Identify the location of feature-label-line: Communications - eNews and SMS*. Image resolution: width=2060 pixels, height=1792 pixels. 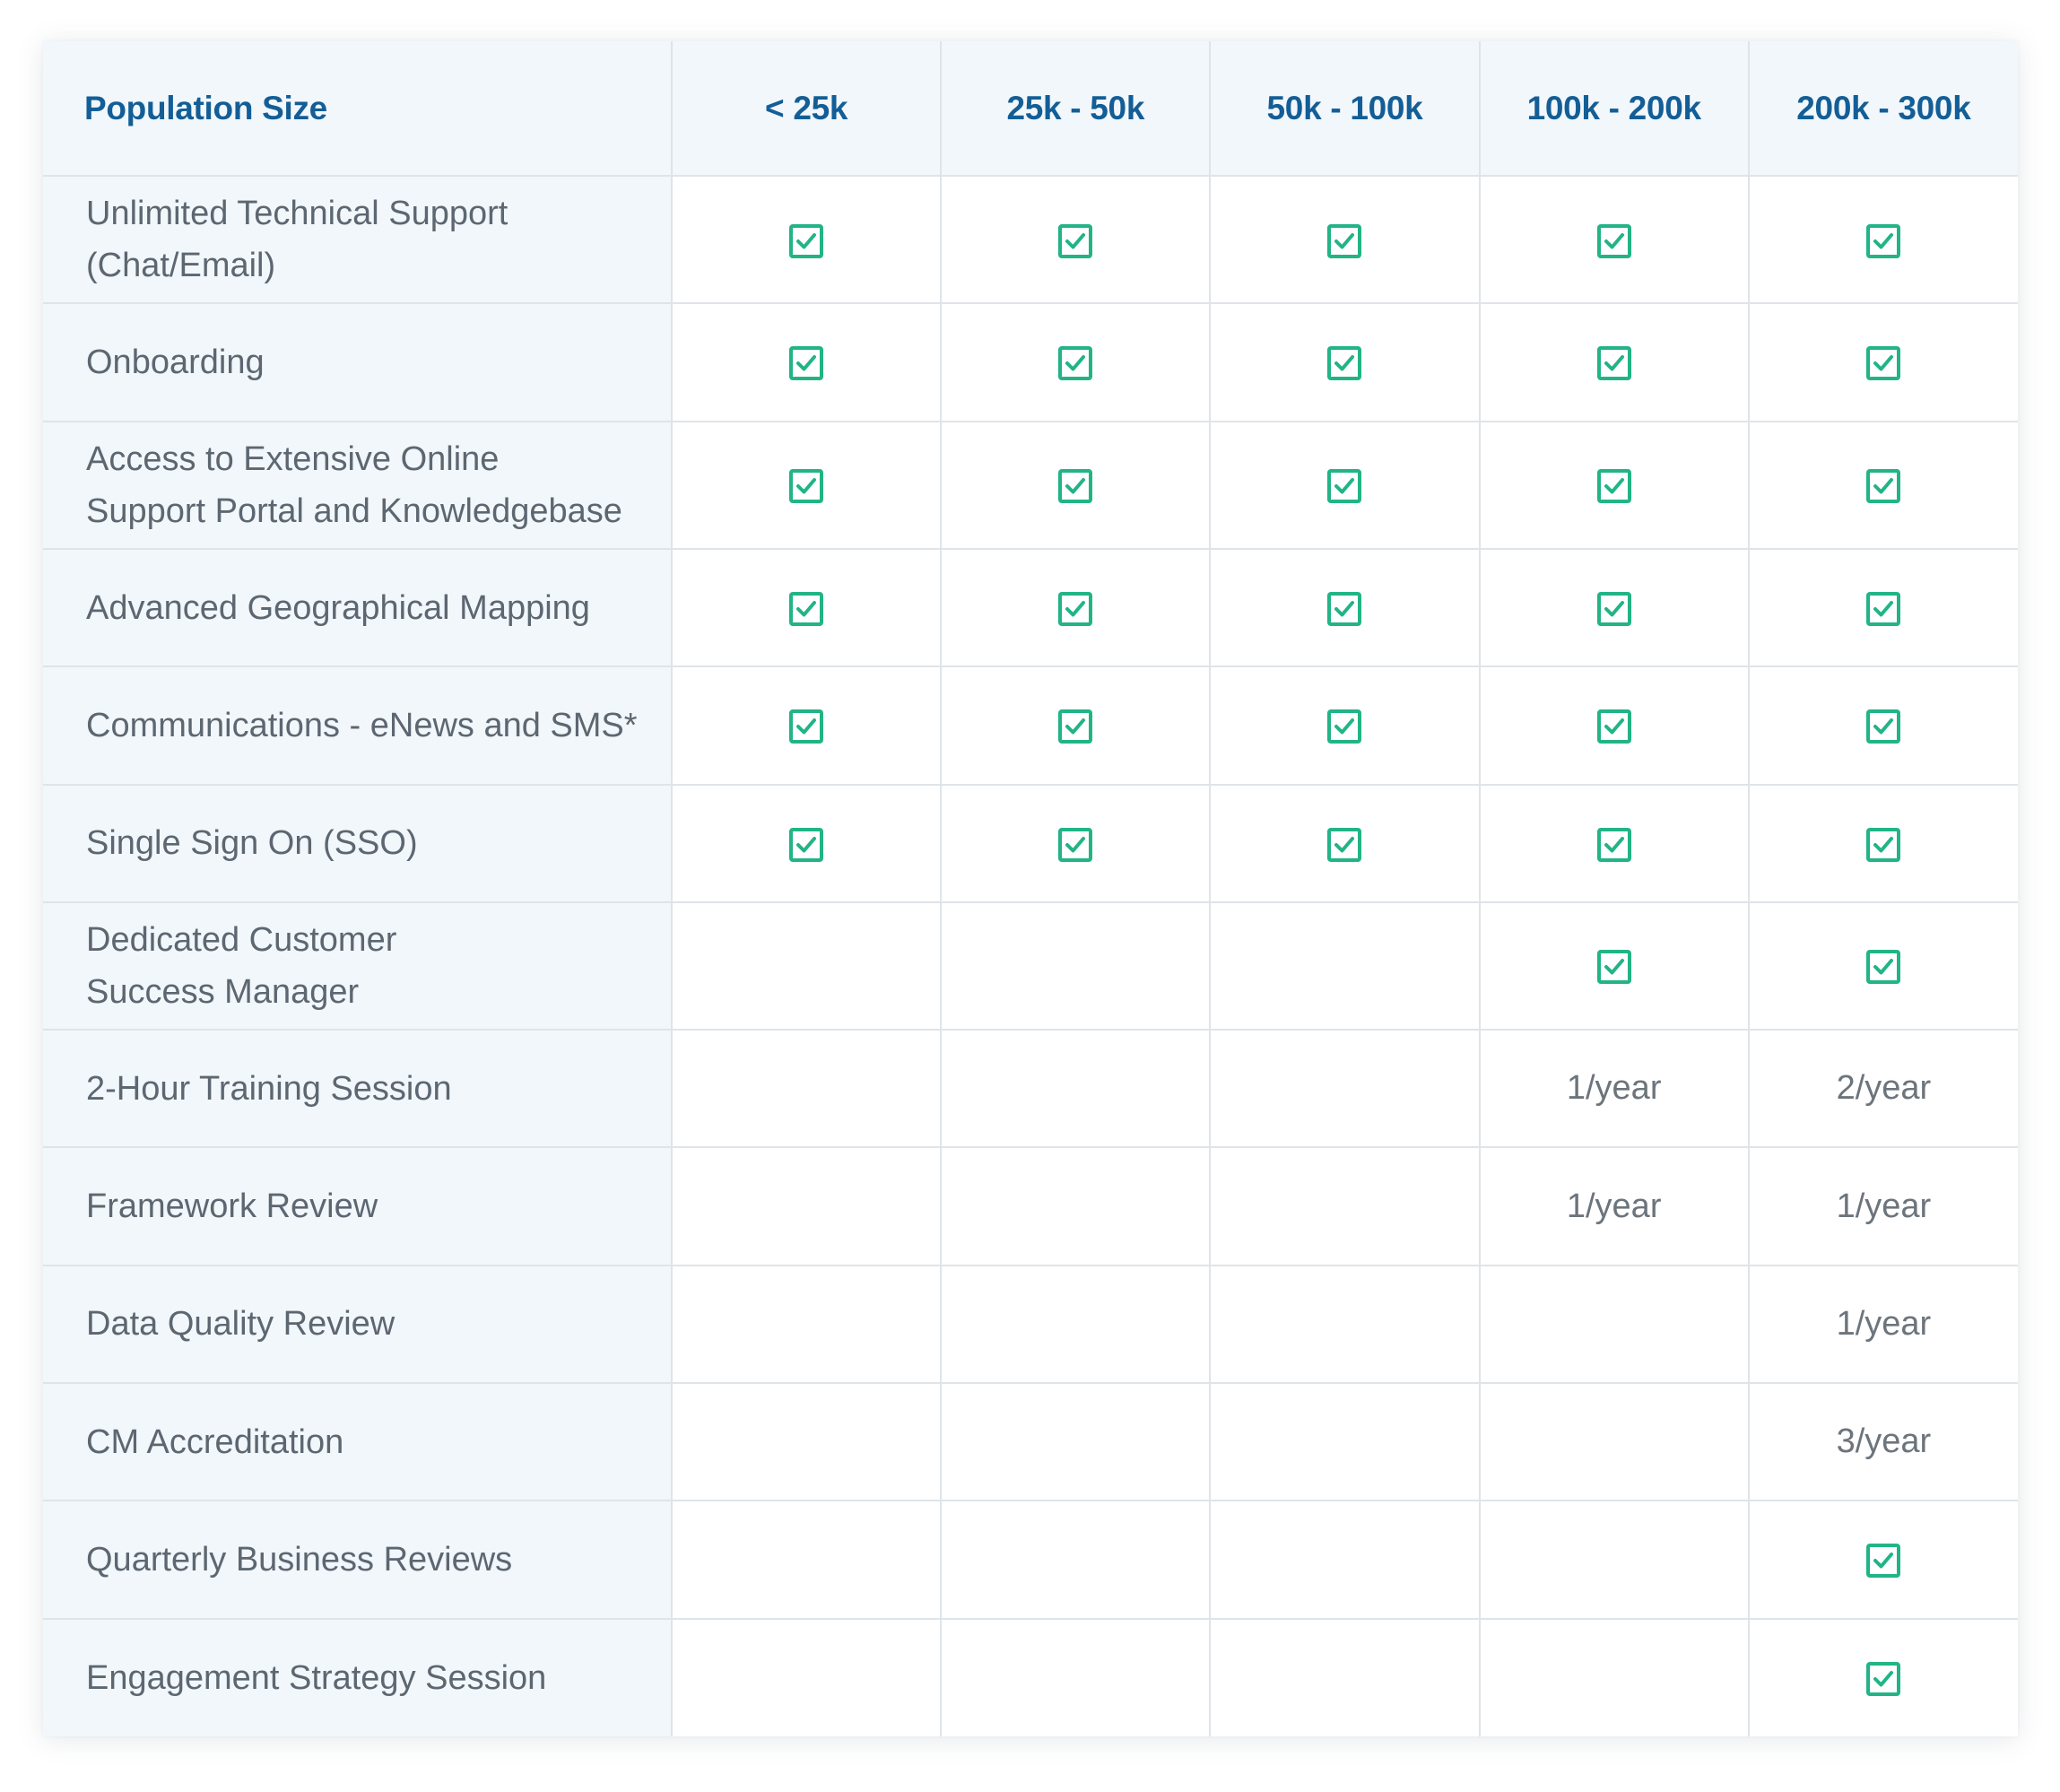
(362, 725).